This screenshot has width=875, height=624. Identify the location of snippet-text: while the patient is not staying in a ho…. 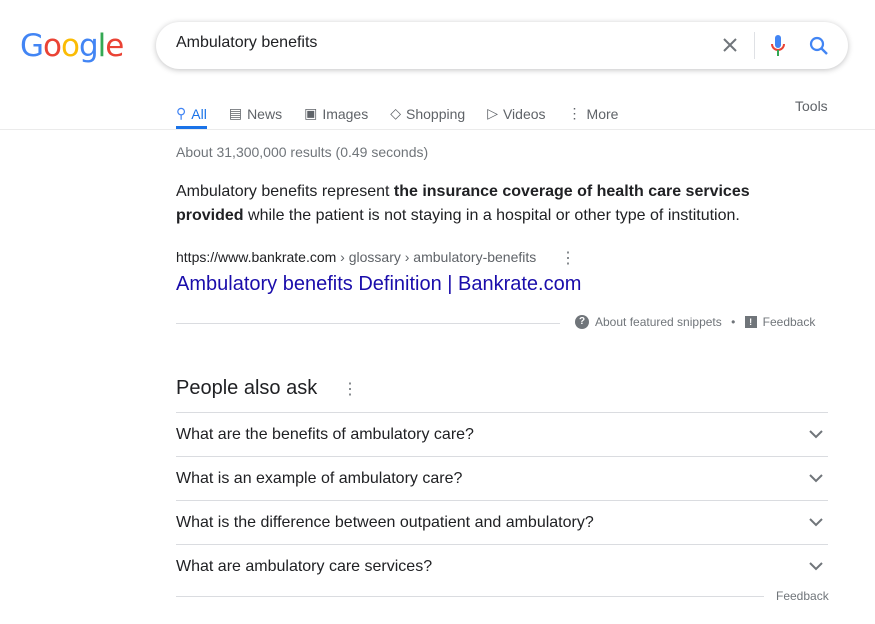
(491, 215).